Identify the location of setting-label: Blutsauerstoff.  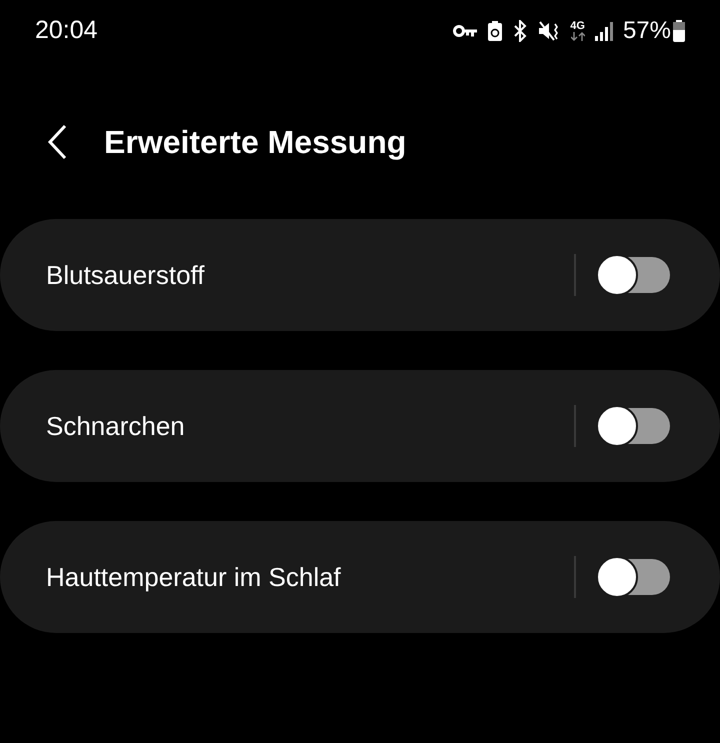
(126, 275).